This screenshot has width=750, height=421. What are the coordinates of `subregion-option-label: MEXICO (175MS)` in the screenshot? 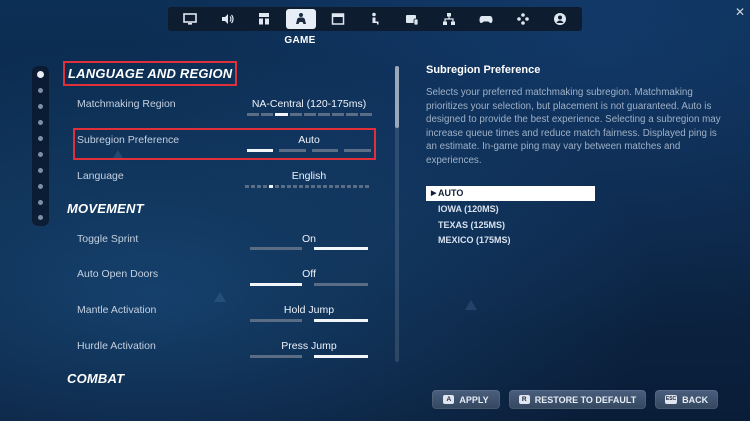 It's located at (474, 240).